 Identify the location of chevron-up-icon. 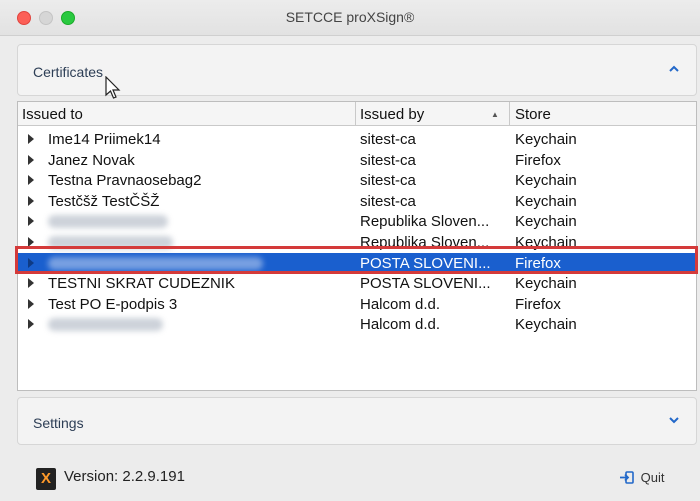
(674, 71).